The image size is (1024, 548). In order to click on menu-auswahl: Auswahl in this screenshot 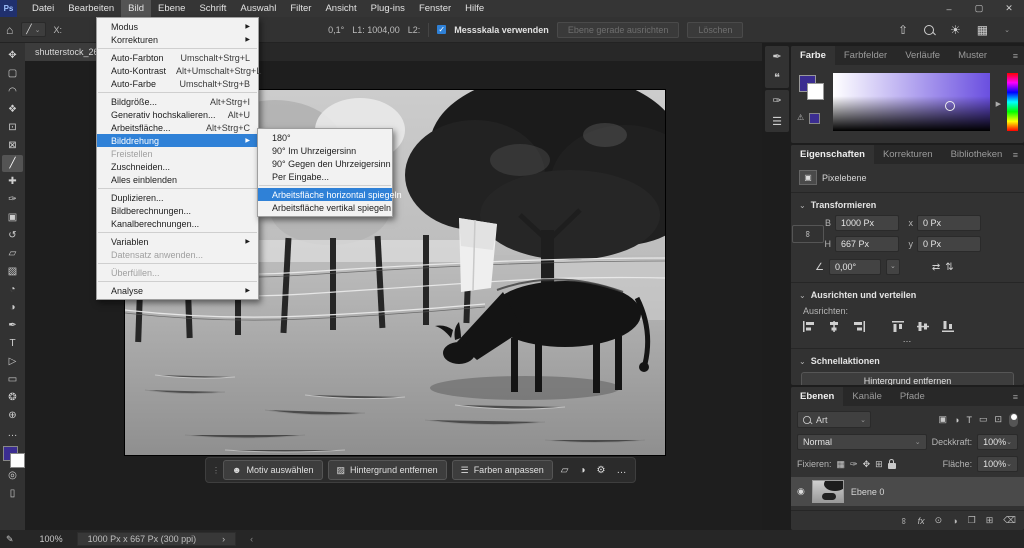, I will do `click(258, 8)`.